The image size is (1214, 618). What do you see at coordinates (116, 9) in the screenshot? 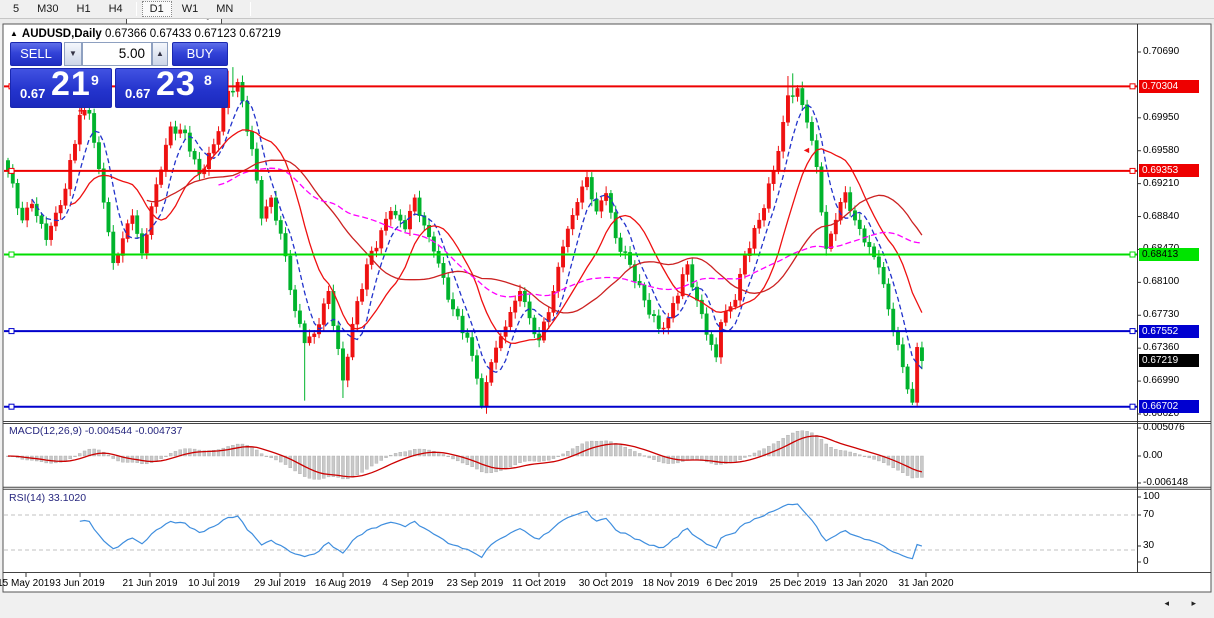
I see `timeframe-button-h4: H4` at bounding box center [116, 9].